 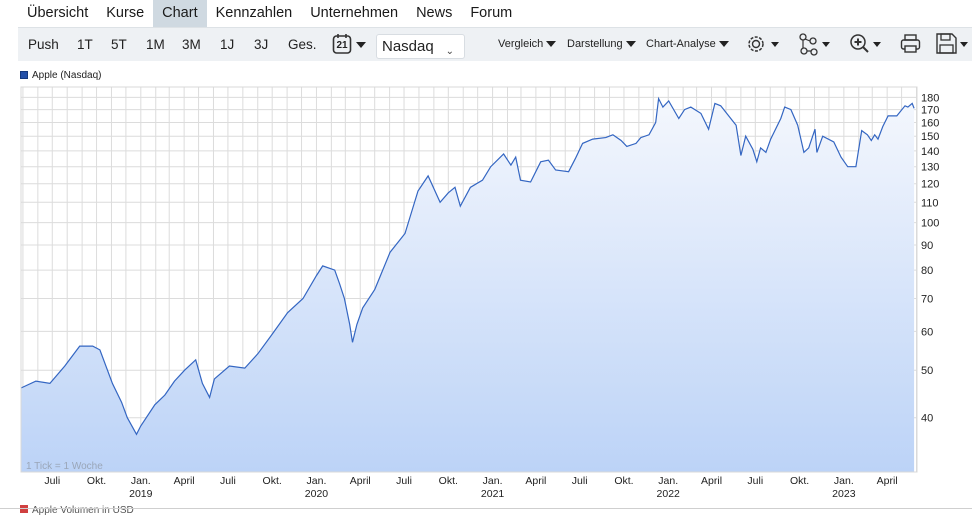 I want to click on y-tick-label: 100, so click(x=930, y=224).